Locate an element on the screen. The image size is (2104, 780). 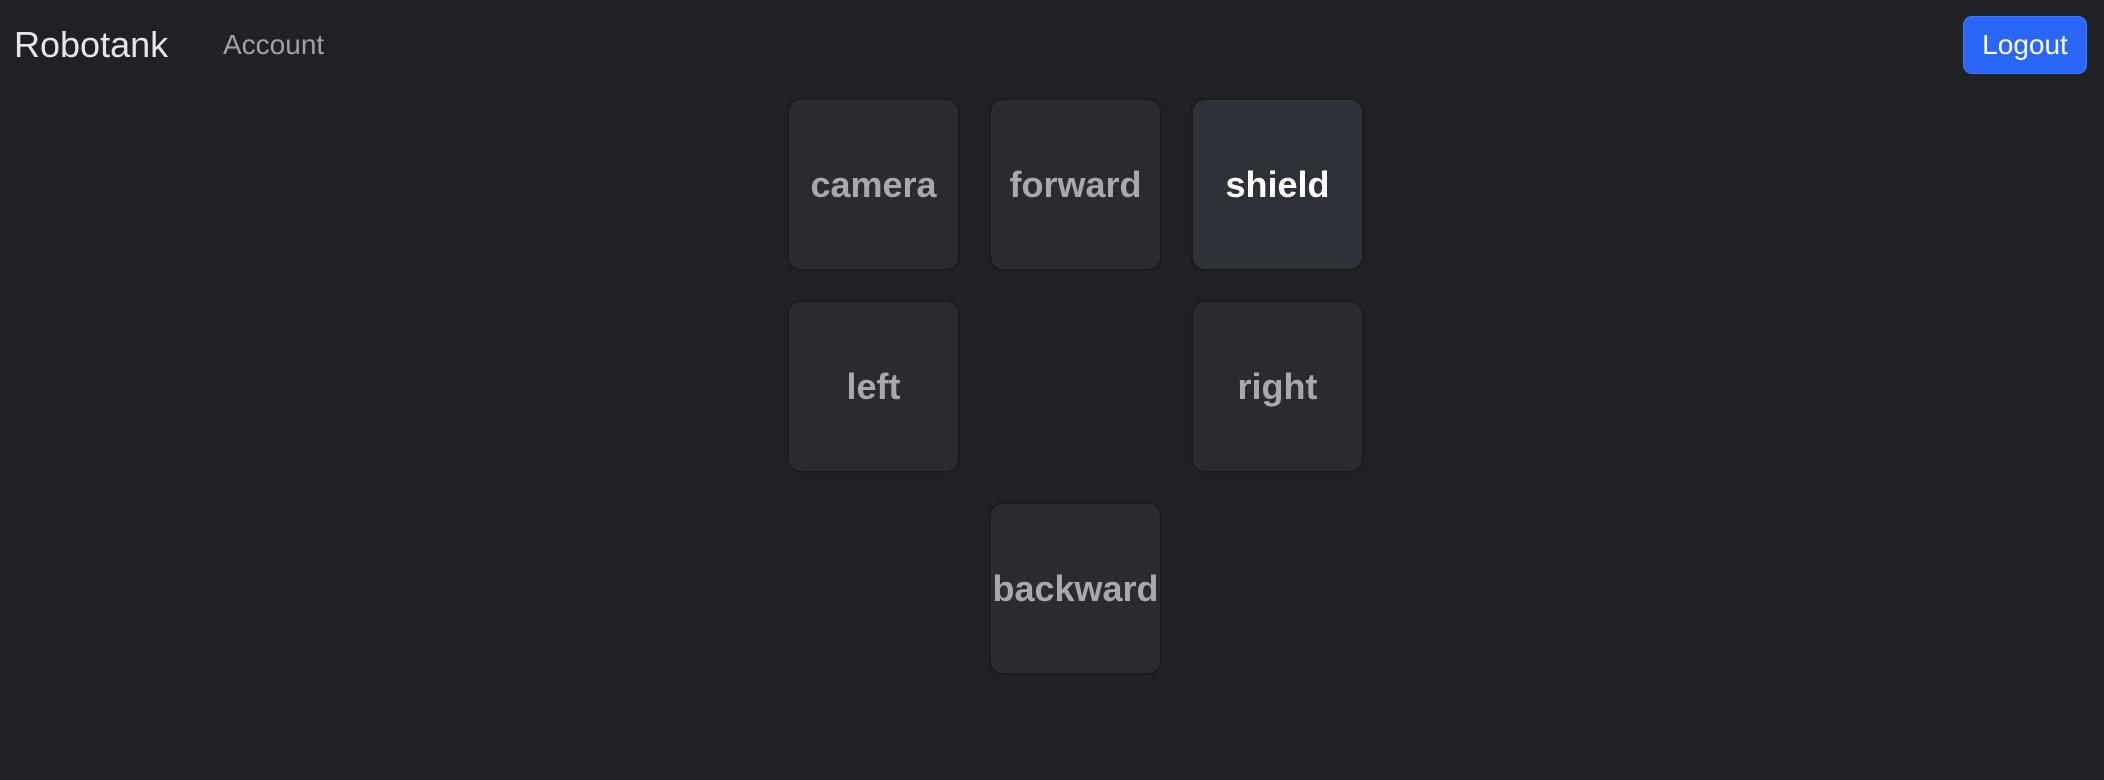
nav-link-account: Account is located at coordinates (273, 45).